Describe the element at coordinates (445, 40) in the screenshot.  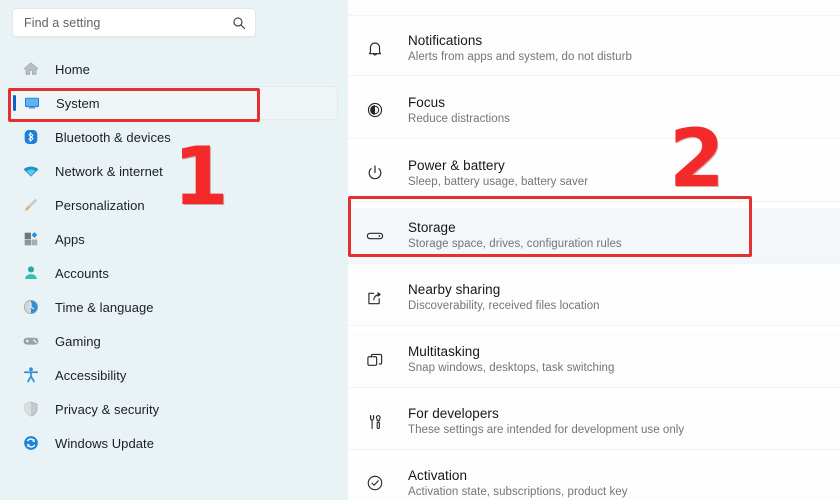
I see `card-title: Notifications` at that location.